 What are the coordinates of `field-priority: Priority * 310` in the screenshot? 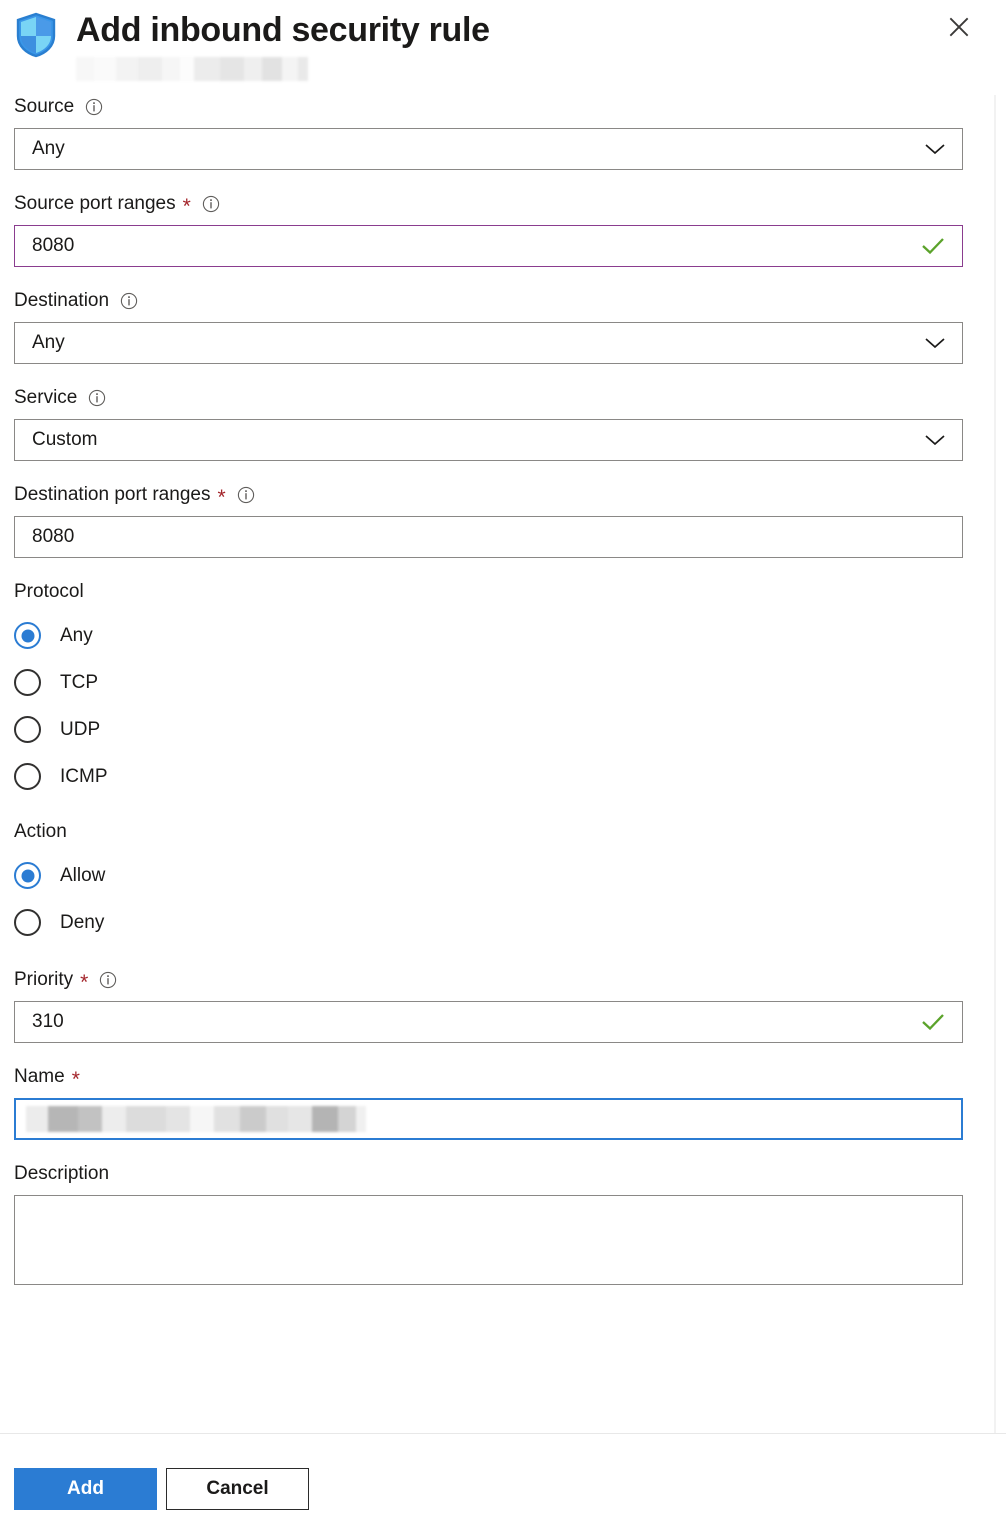 It's located at (494, 1005).